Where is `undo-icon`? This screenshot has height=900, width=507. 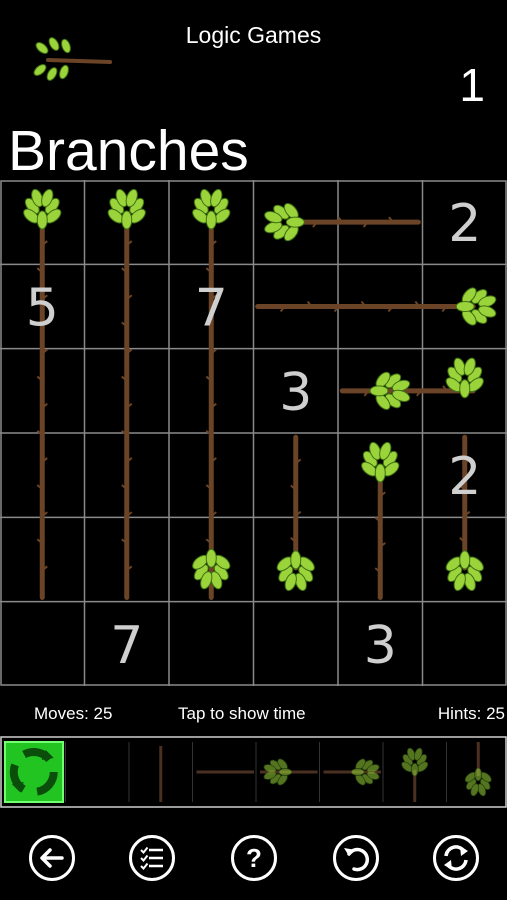 undo-icon is located at coordinates (356, 858).